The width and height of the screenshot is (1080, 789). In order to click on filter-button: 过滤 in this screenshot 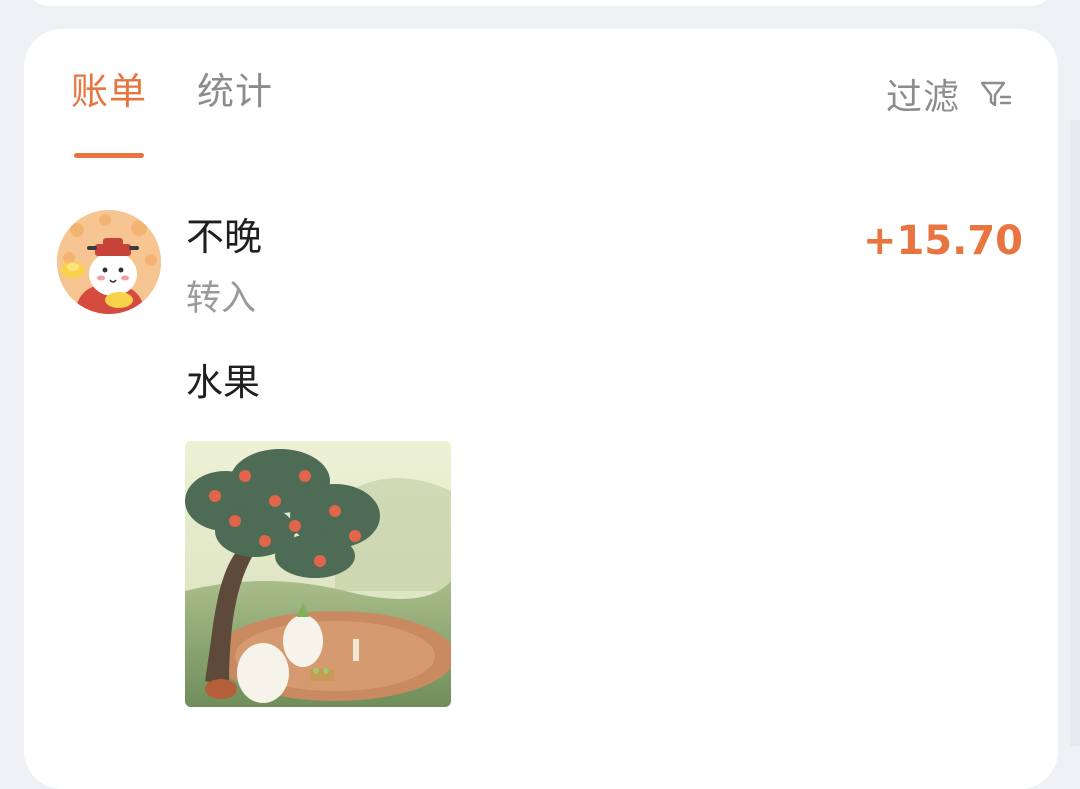, I will do `click(950, 94)`.